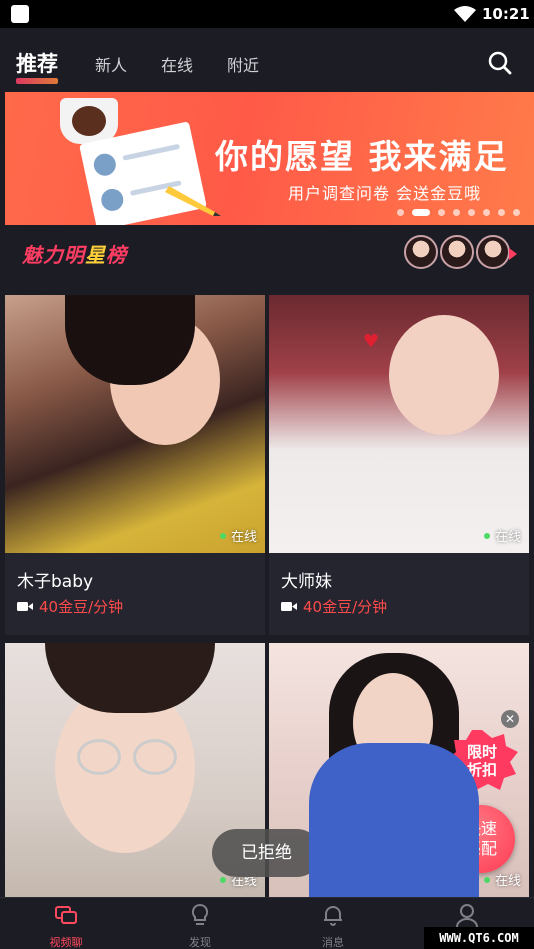 This screenshot has width=534, height=949. What do you see at coordinates (421, 212) in the screenshot?
I see `banner-dot-active` at bounding box center [421, 212].